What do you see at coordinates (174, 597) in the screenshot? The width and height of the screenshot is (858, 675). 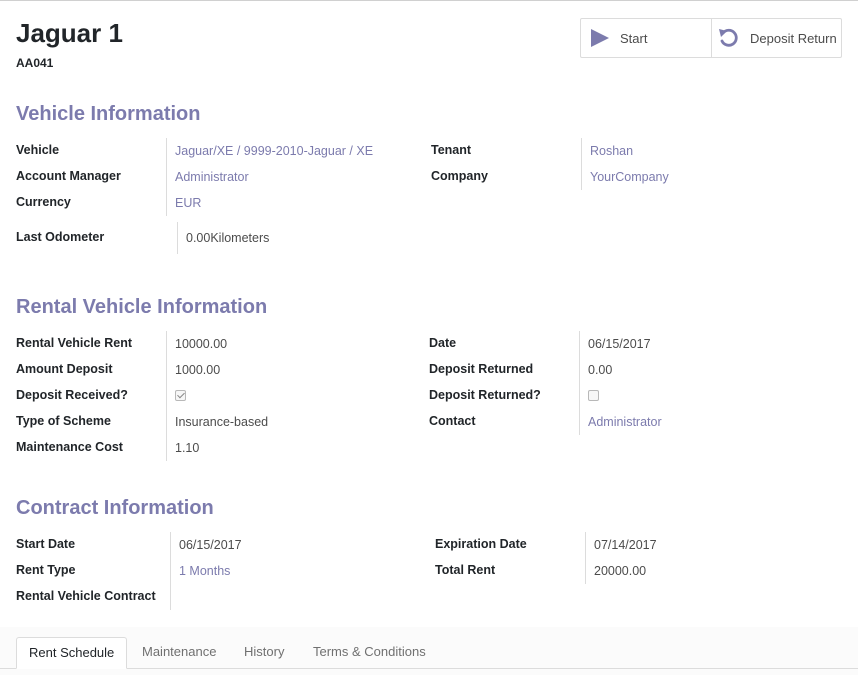 I see `rental-contract-field` at bounding box center [174, 597].